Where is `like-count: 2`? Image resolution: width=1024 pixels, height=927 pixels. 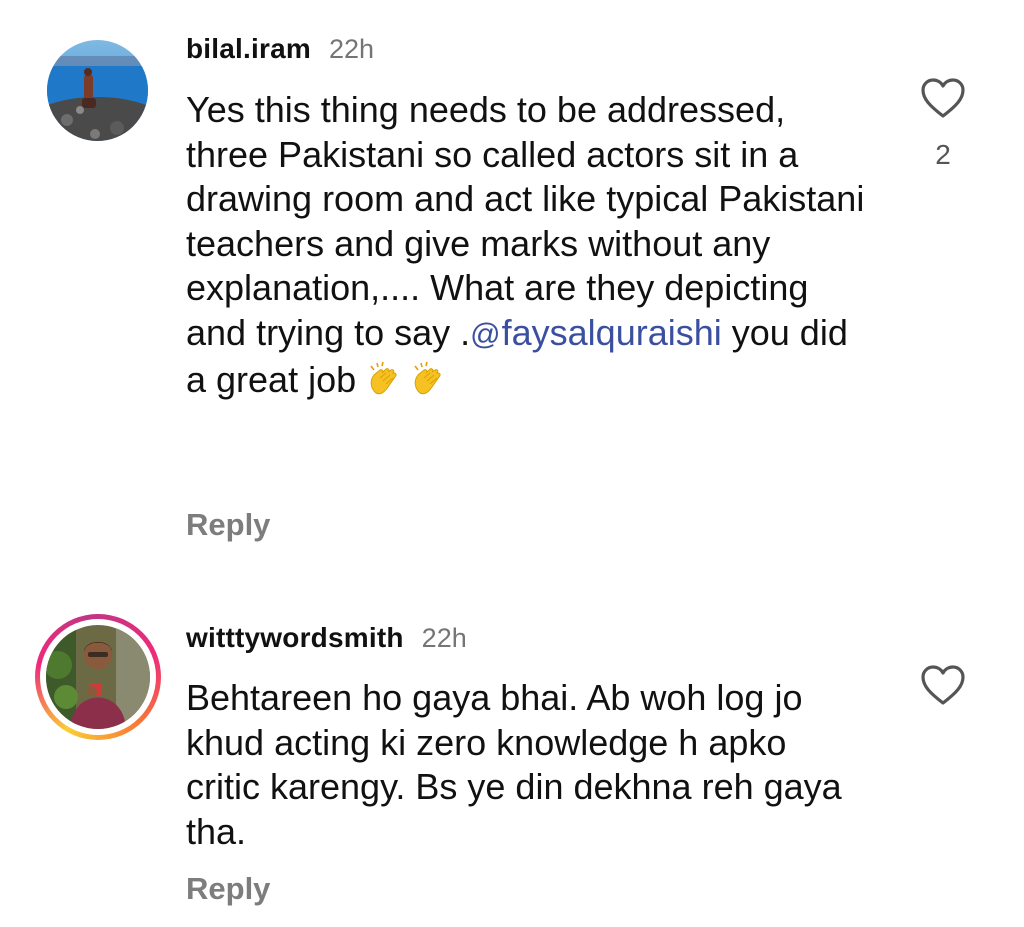 like-count: 2 is located at coordinates (943, 154).